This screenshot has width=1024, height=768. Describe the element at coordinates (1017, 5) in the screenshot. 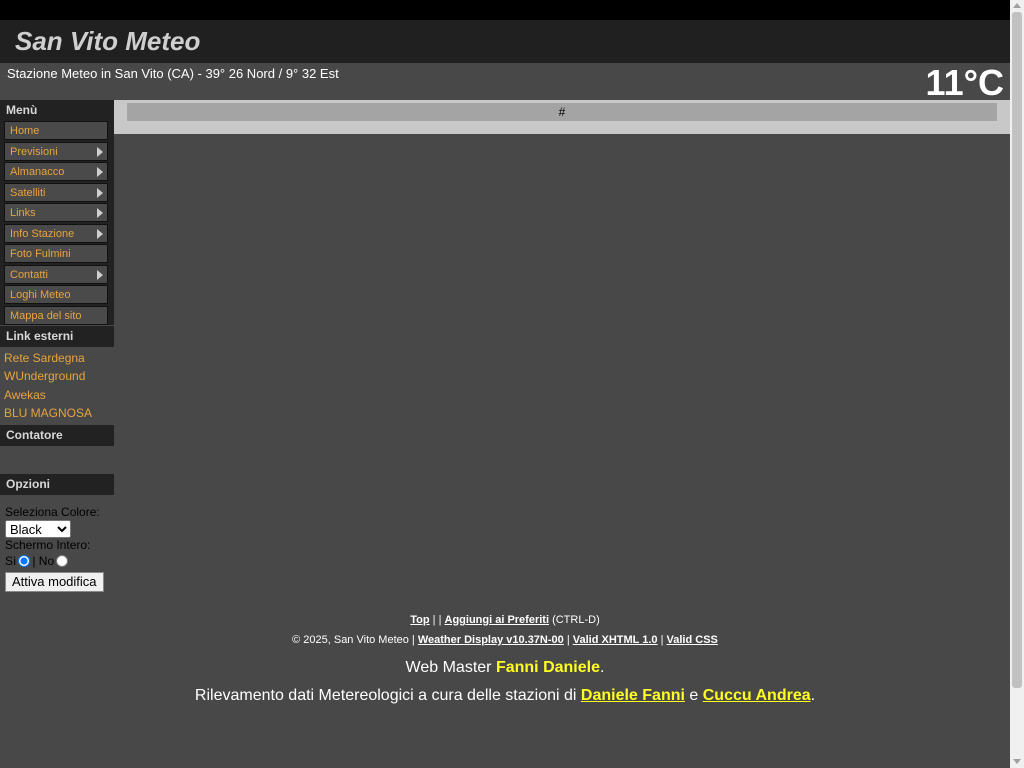

I see `scroll-up-icon` at that location.